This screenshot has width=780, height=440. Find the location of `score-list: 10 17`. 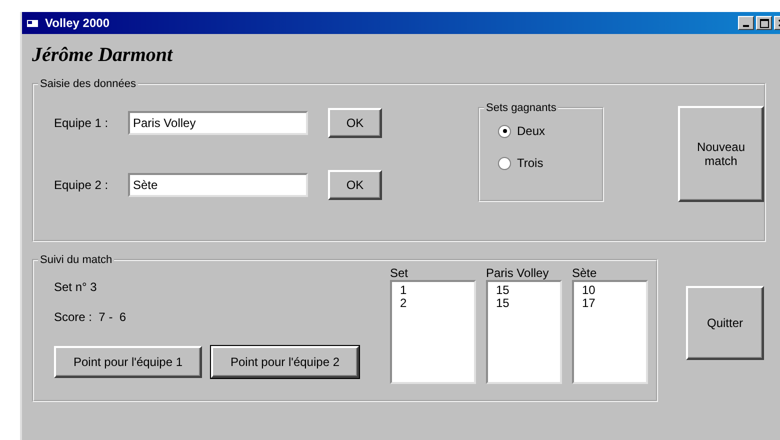

score-list: 10 17 is located at coordinates (610, 332).